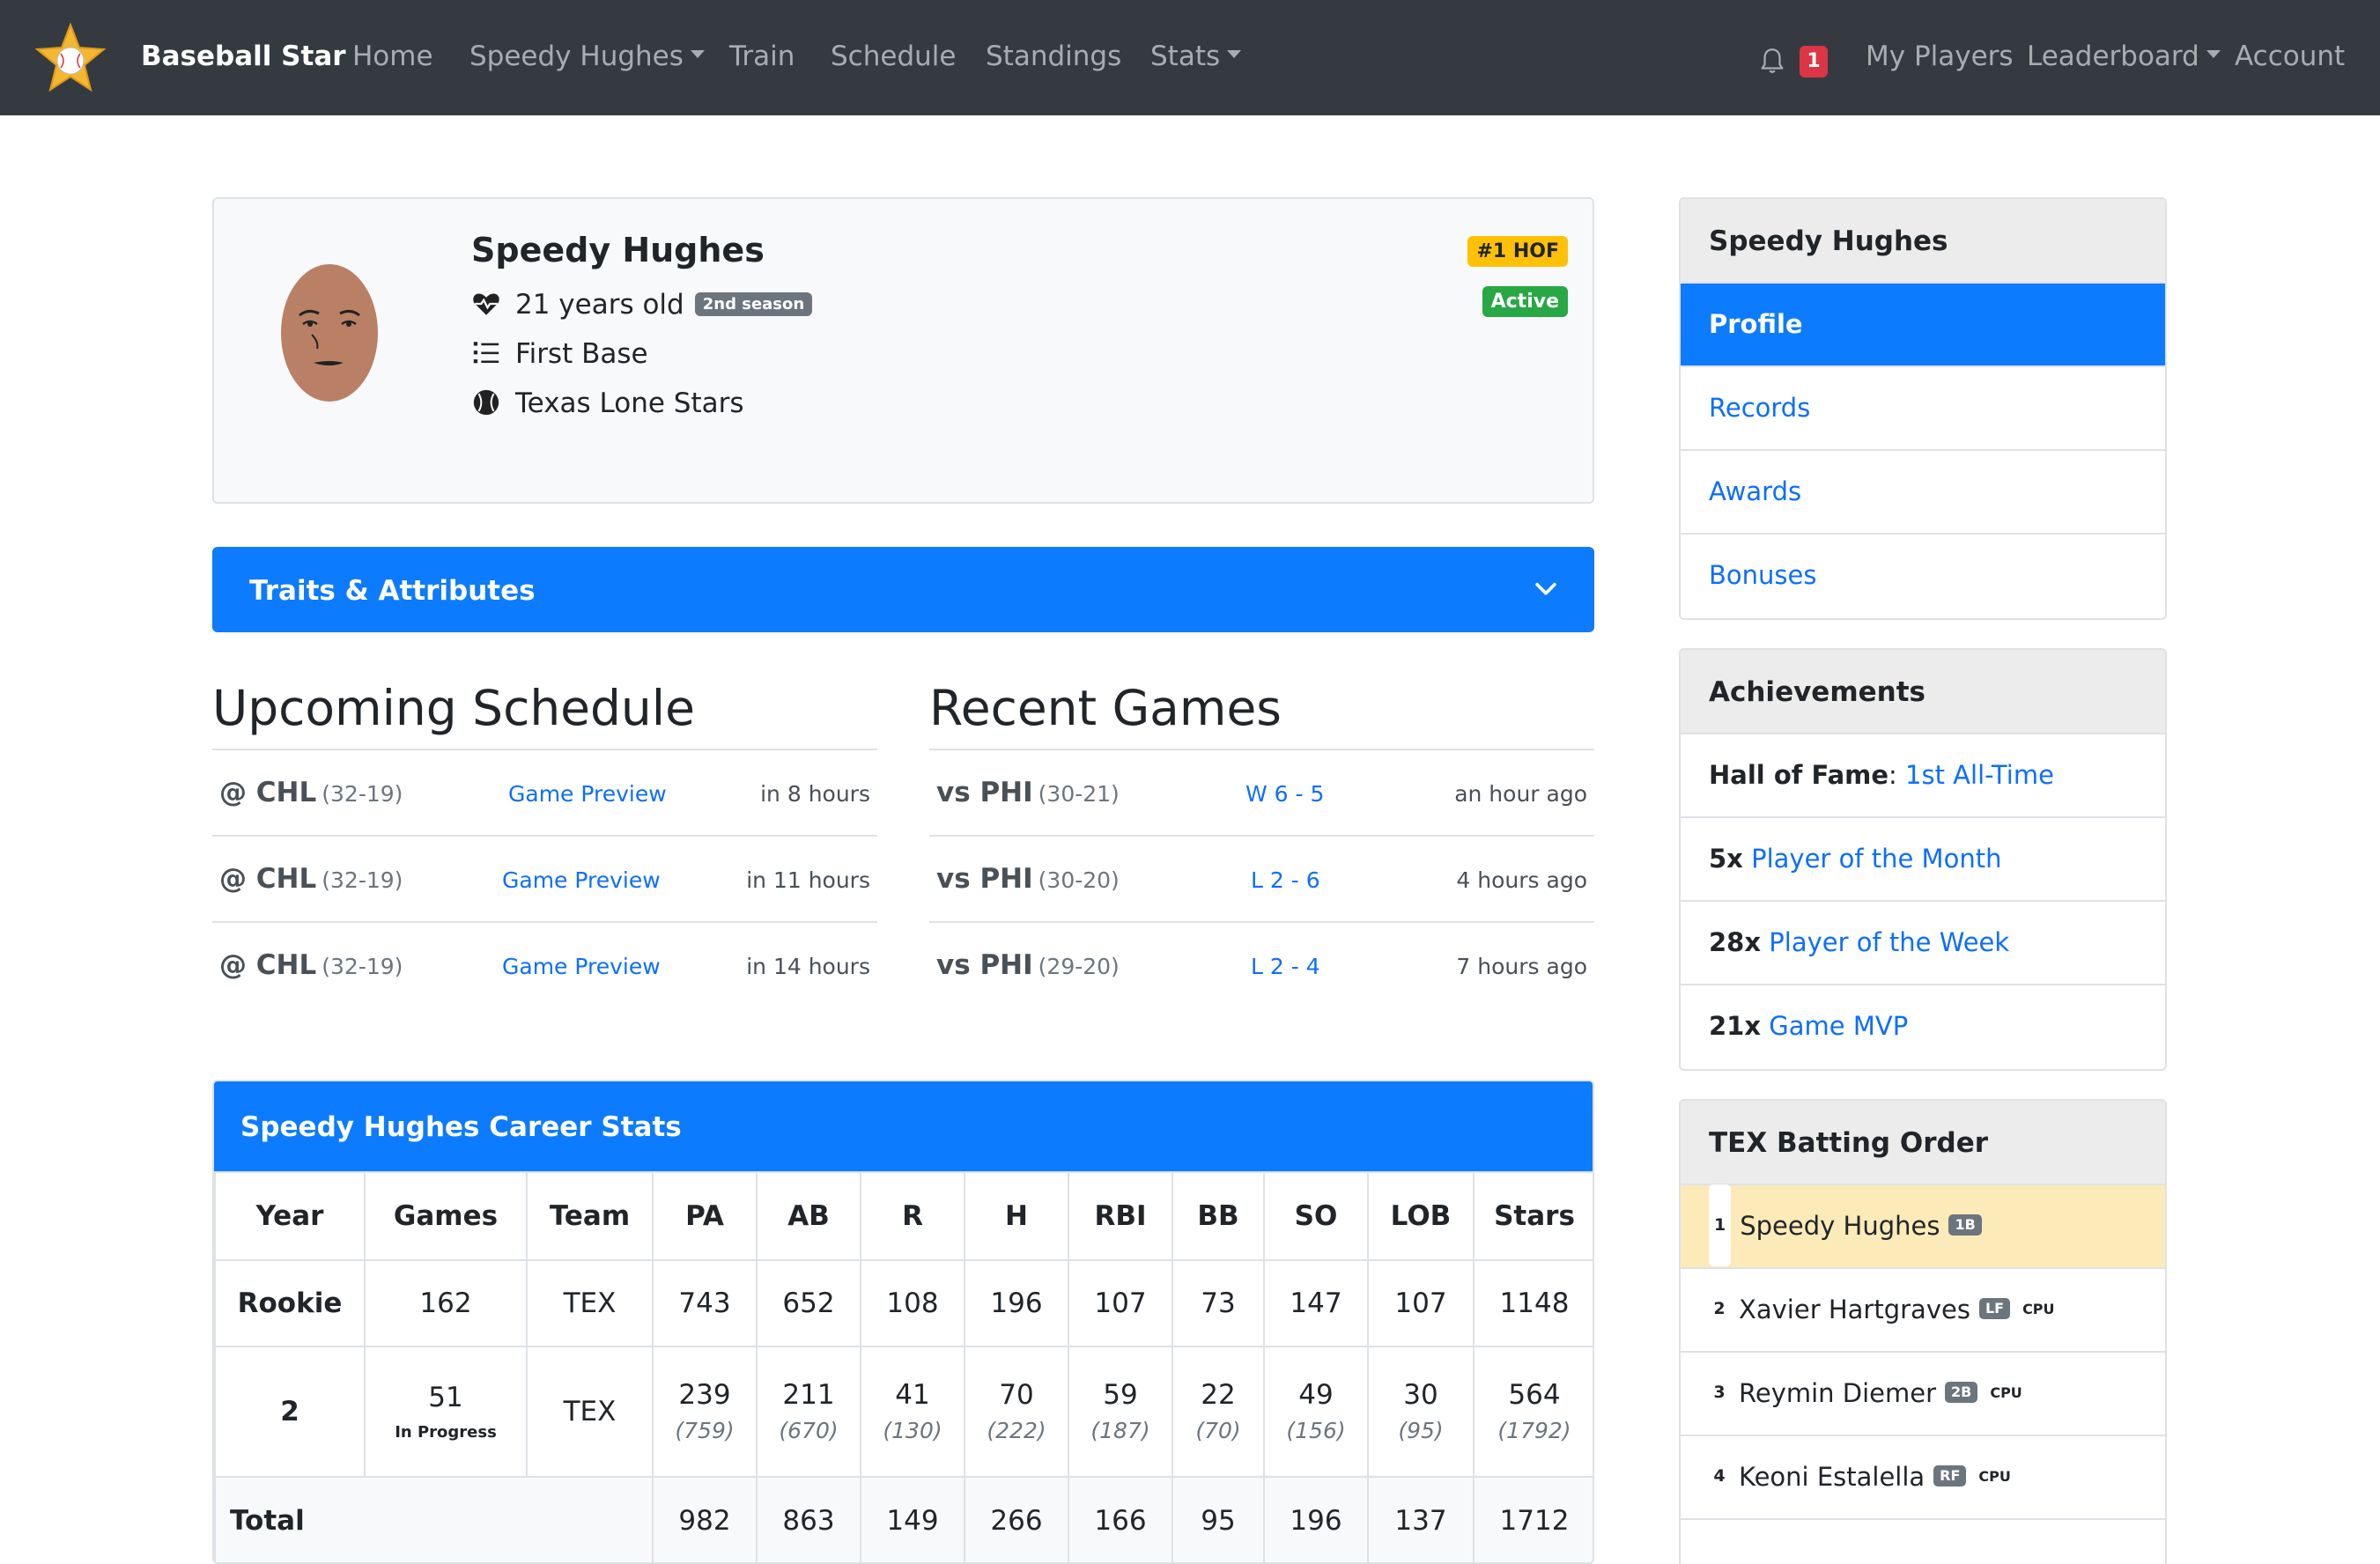  I want to click on column-header: RBI, so click(1120, 1216).